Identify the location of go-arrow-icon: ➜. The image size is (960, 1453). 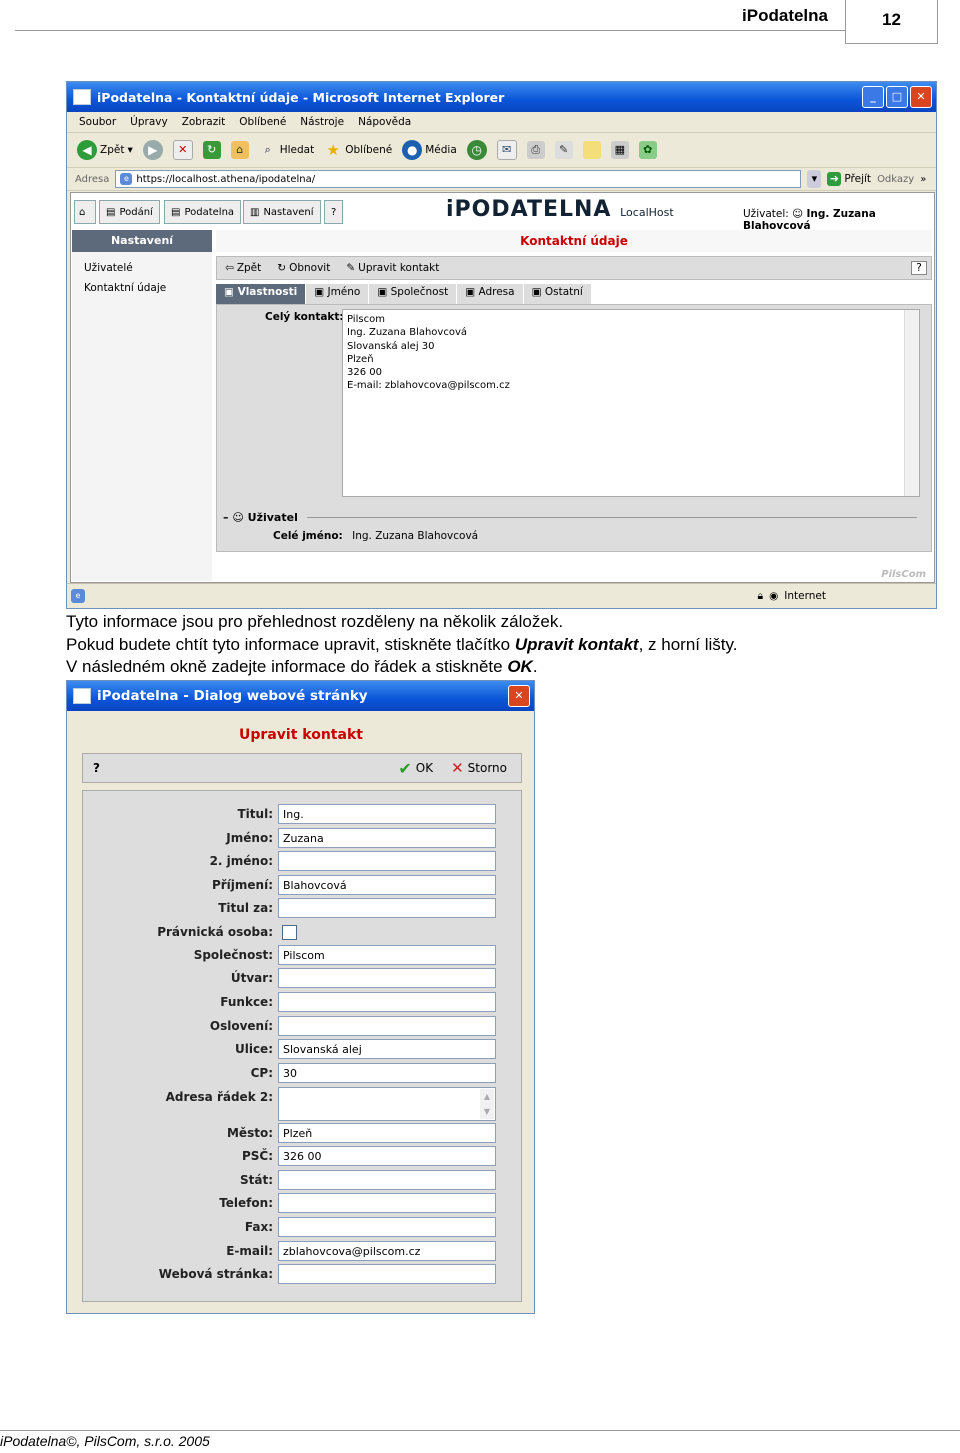
(834, 179).